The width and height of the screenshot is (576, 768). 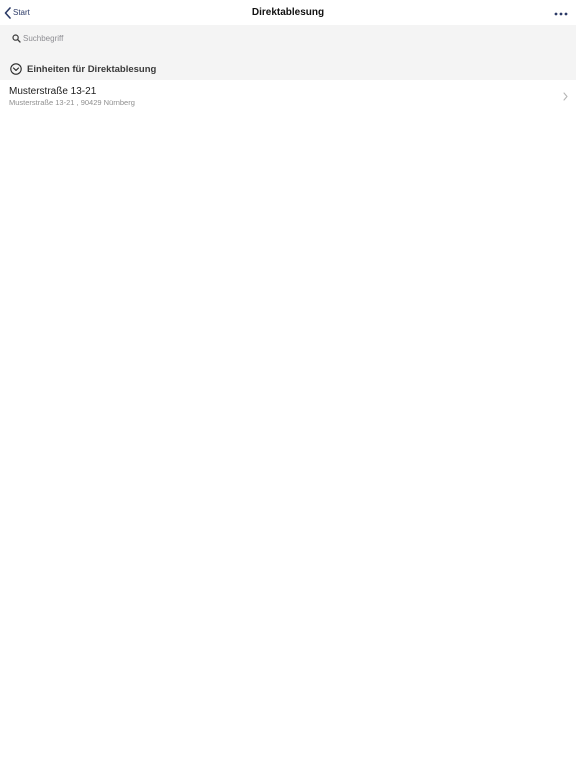 What do you see at coordinates (16, 69) in the screenshot?
I see `chevron-down-circle-icon` at bounding box center [16, 69].